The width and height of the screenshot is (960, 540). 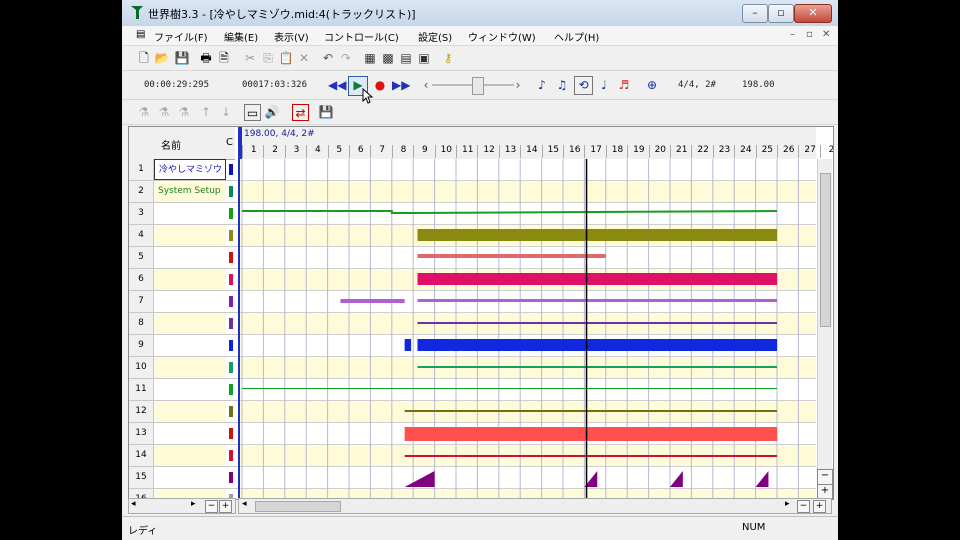 What do you see at coordinates (295, 151) in the screenshot?
I see `measure-number: 3` at bounding box center [295, 151].